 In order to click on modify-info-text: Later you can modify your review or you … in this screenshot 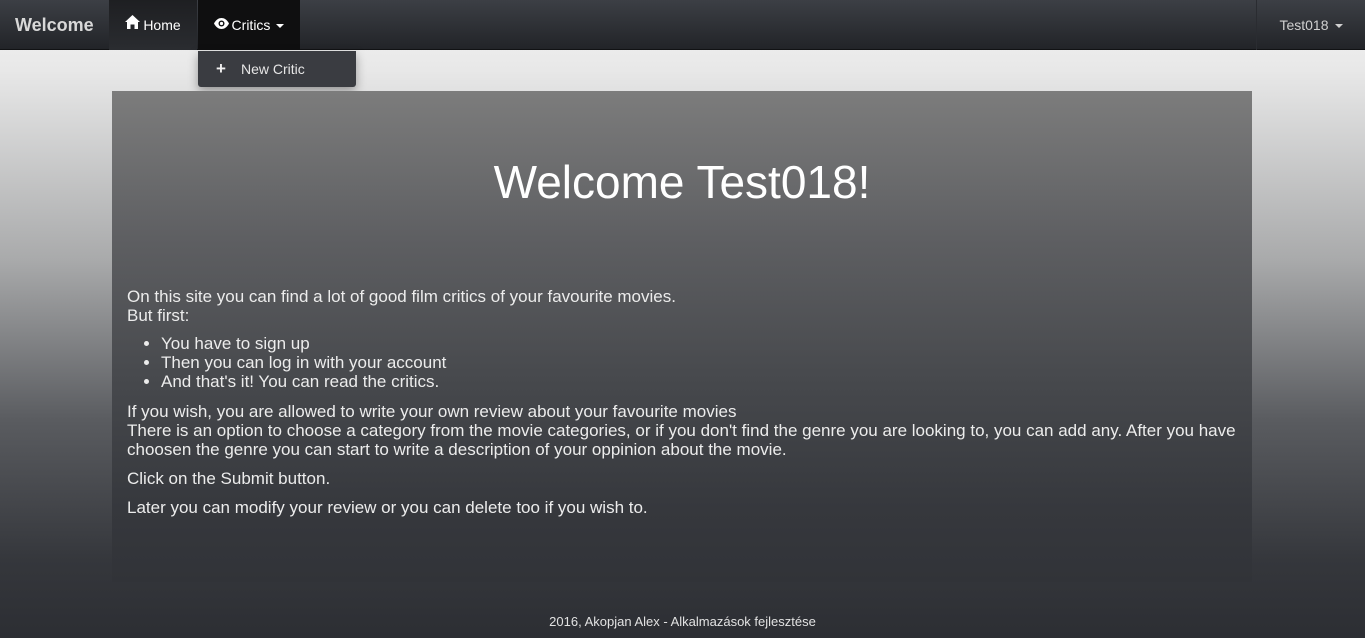, I will do `click(387, 507)`.